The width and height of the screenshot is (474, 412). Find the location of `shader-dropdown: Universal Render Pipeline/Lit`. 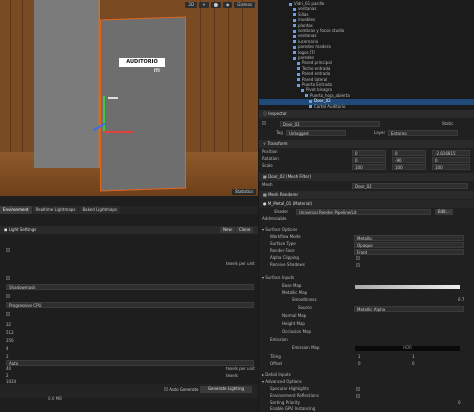

shader-dropdown: Universal Render Pipeline/Lit is located at coordinates (363, 212).